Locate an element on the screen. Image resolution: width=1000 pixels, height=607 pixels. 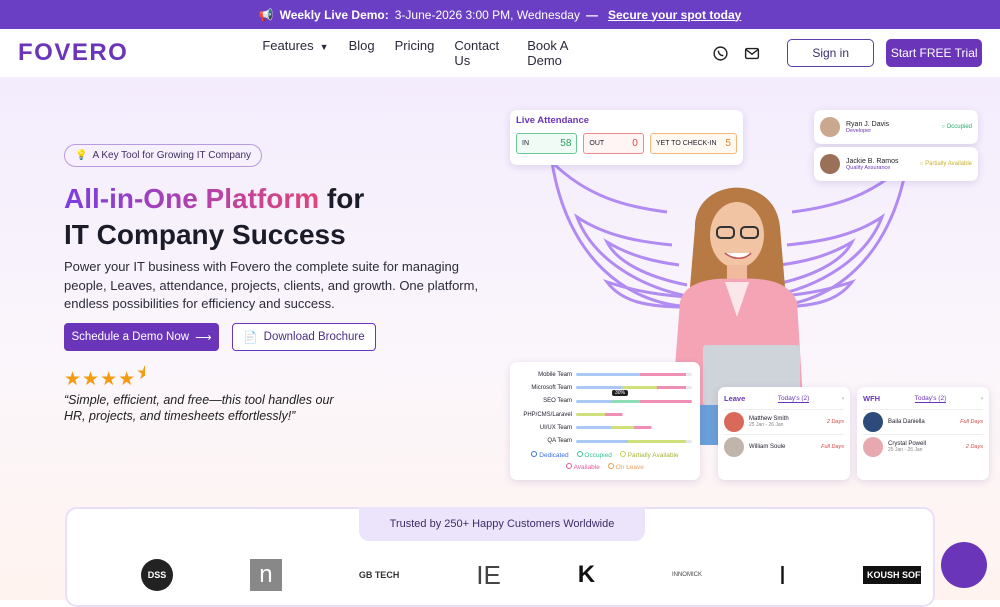
team-row: SEO Team 30% is located at coordinates (605, 398).